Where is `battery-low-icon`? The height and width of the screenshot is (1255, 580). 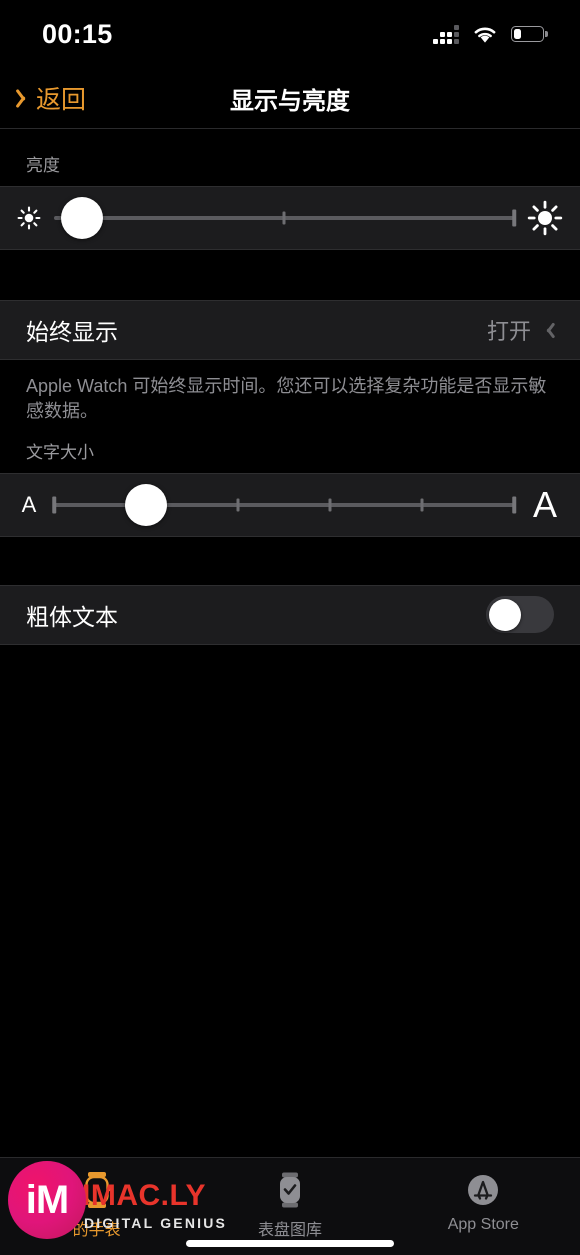
battery-low-icon is located at coordinates (529, 34).